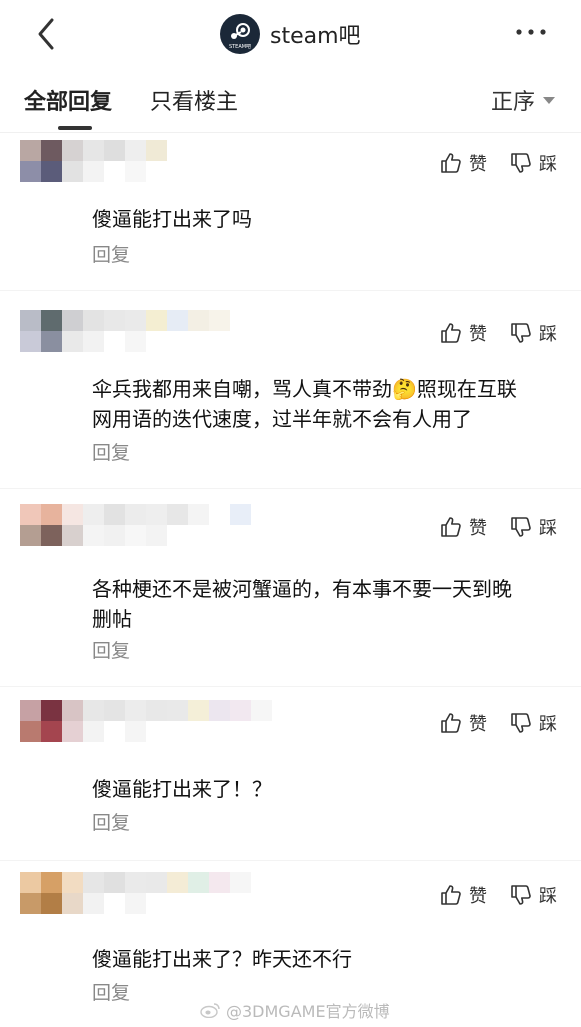  What do you see at coordinates (75, 128) in the screenshot?
I see `active-tab-indicator` at bounding box center [75, 128].